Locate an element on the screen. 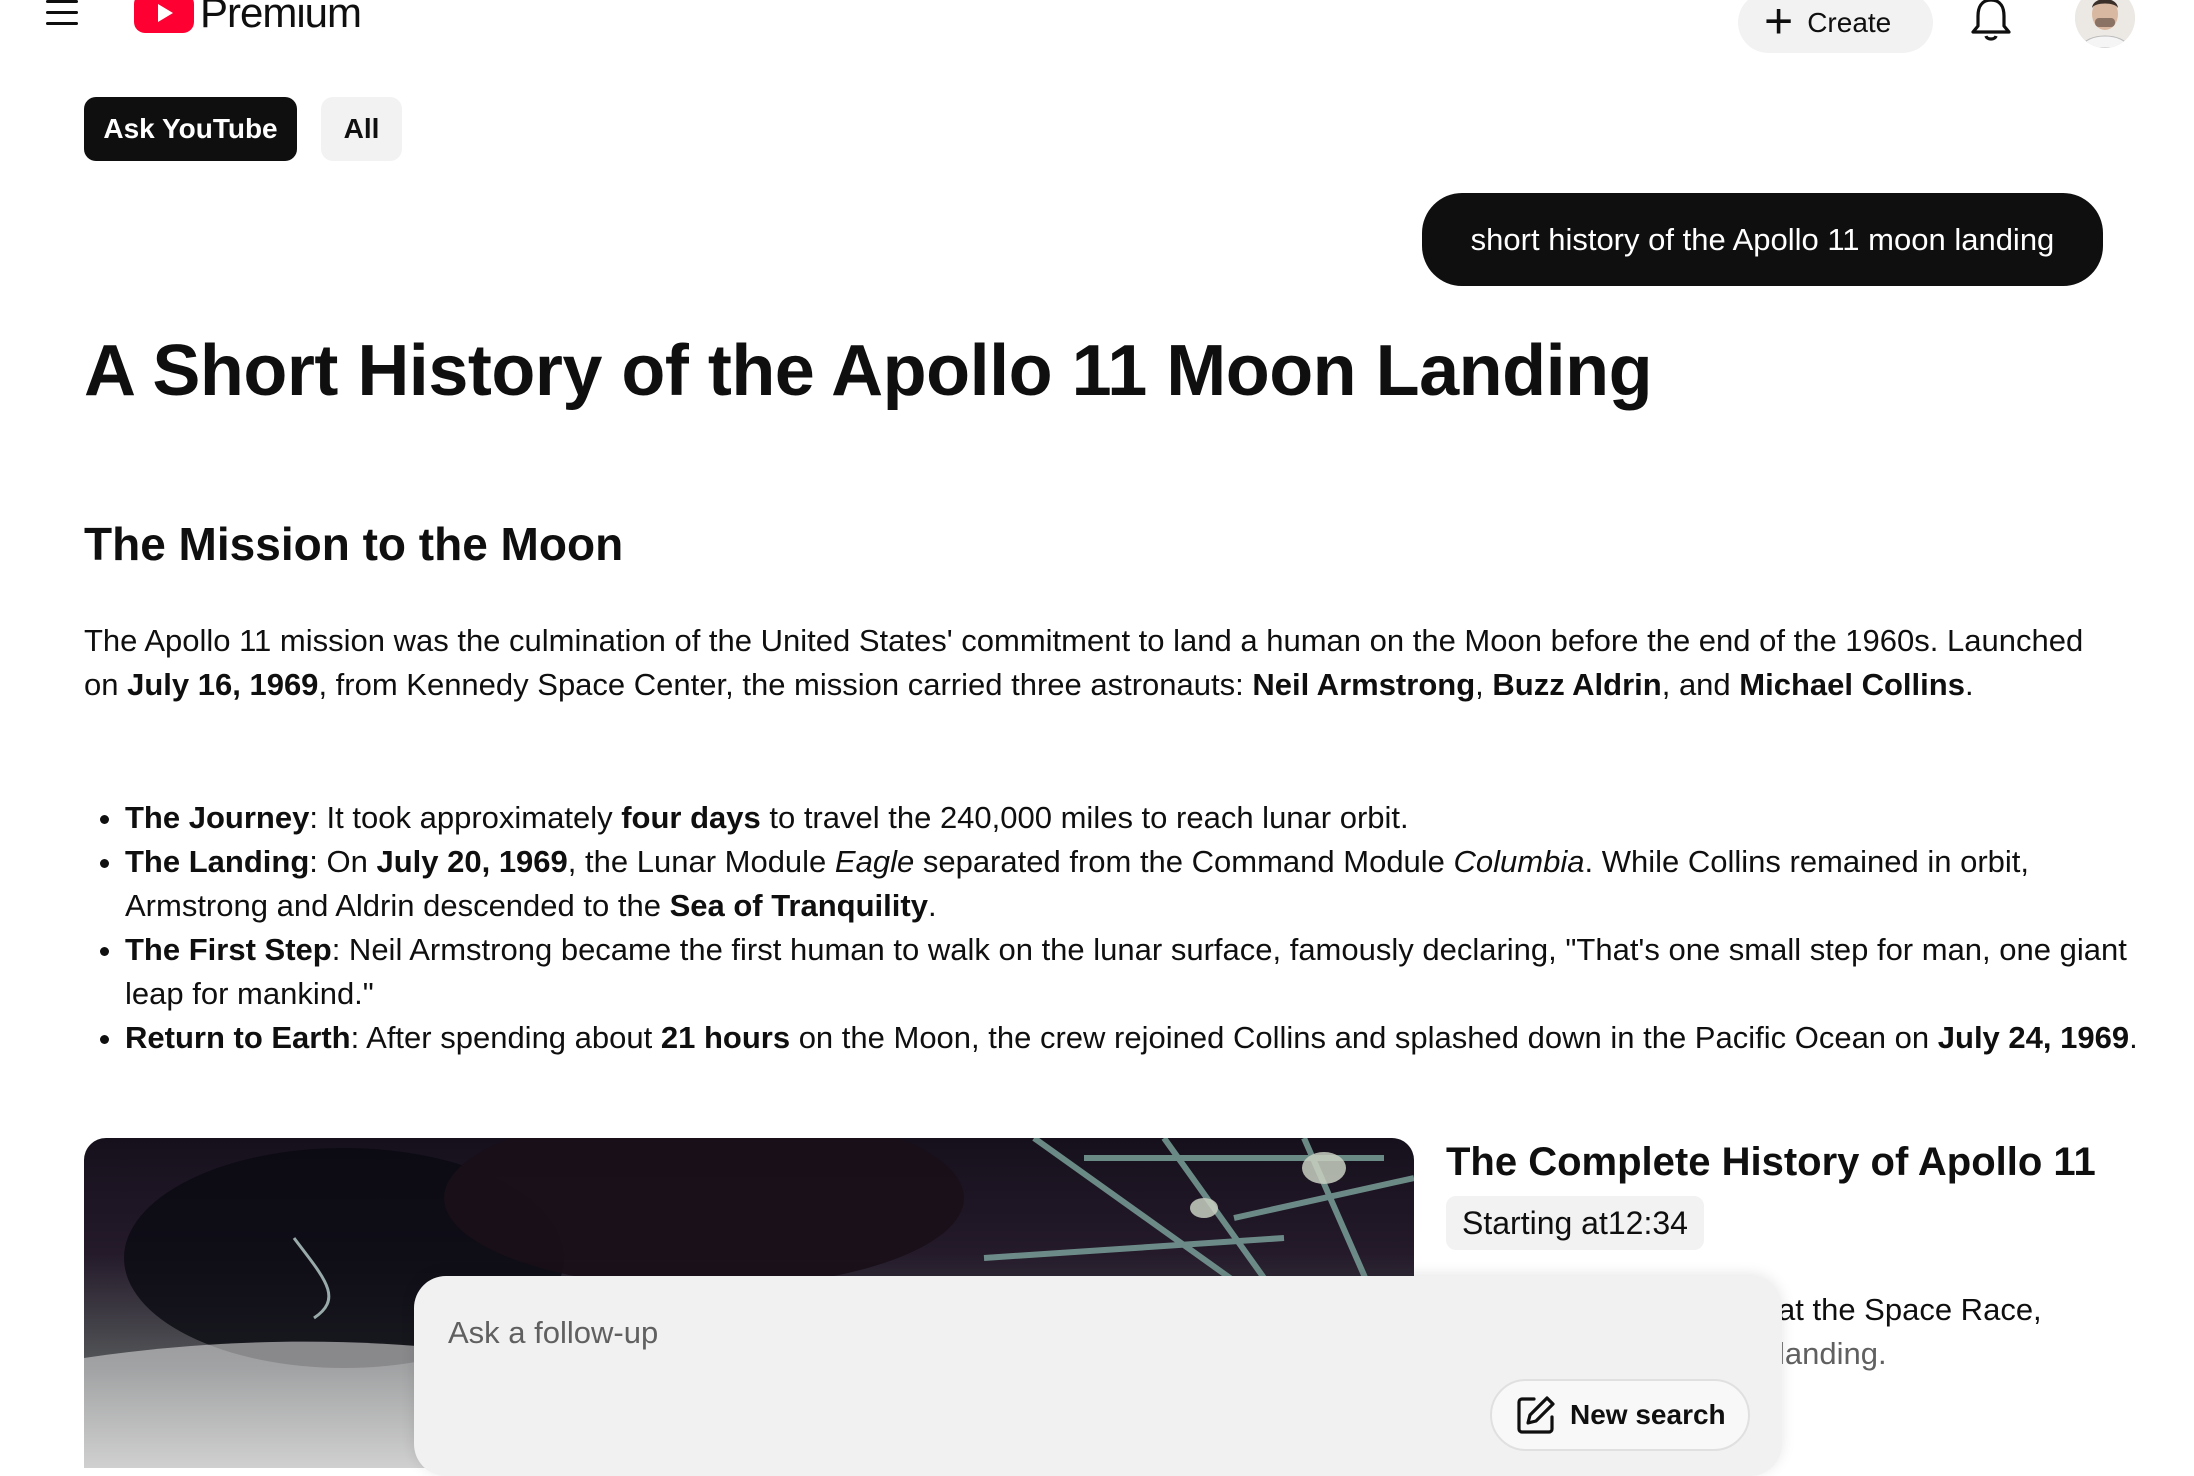 The image size is (2194, 1476). brand-name: Premium is located at coordinates (281, 18).